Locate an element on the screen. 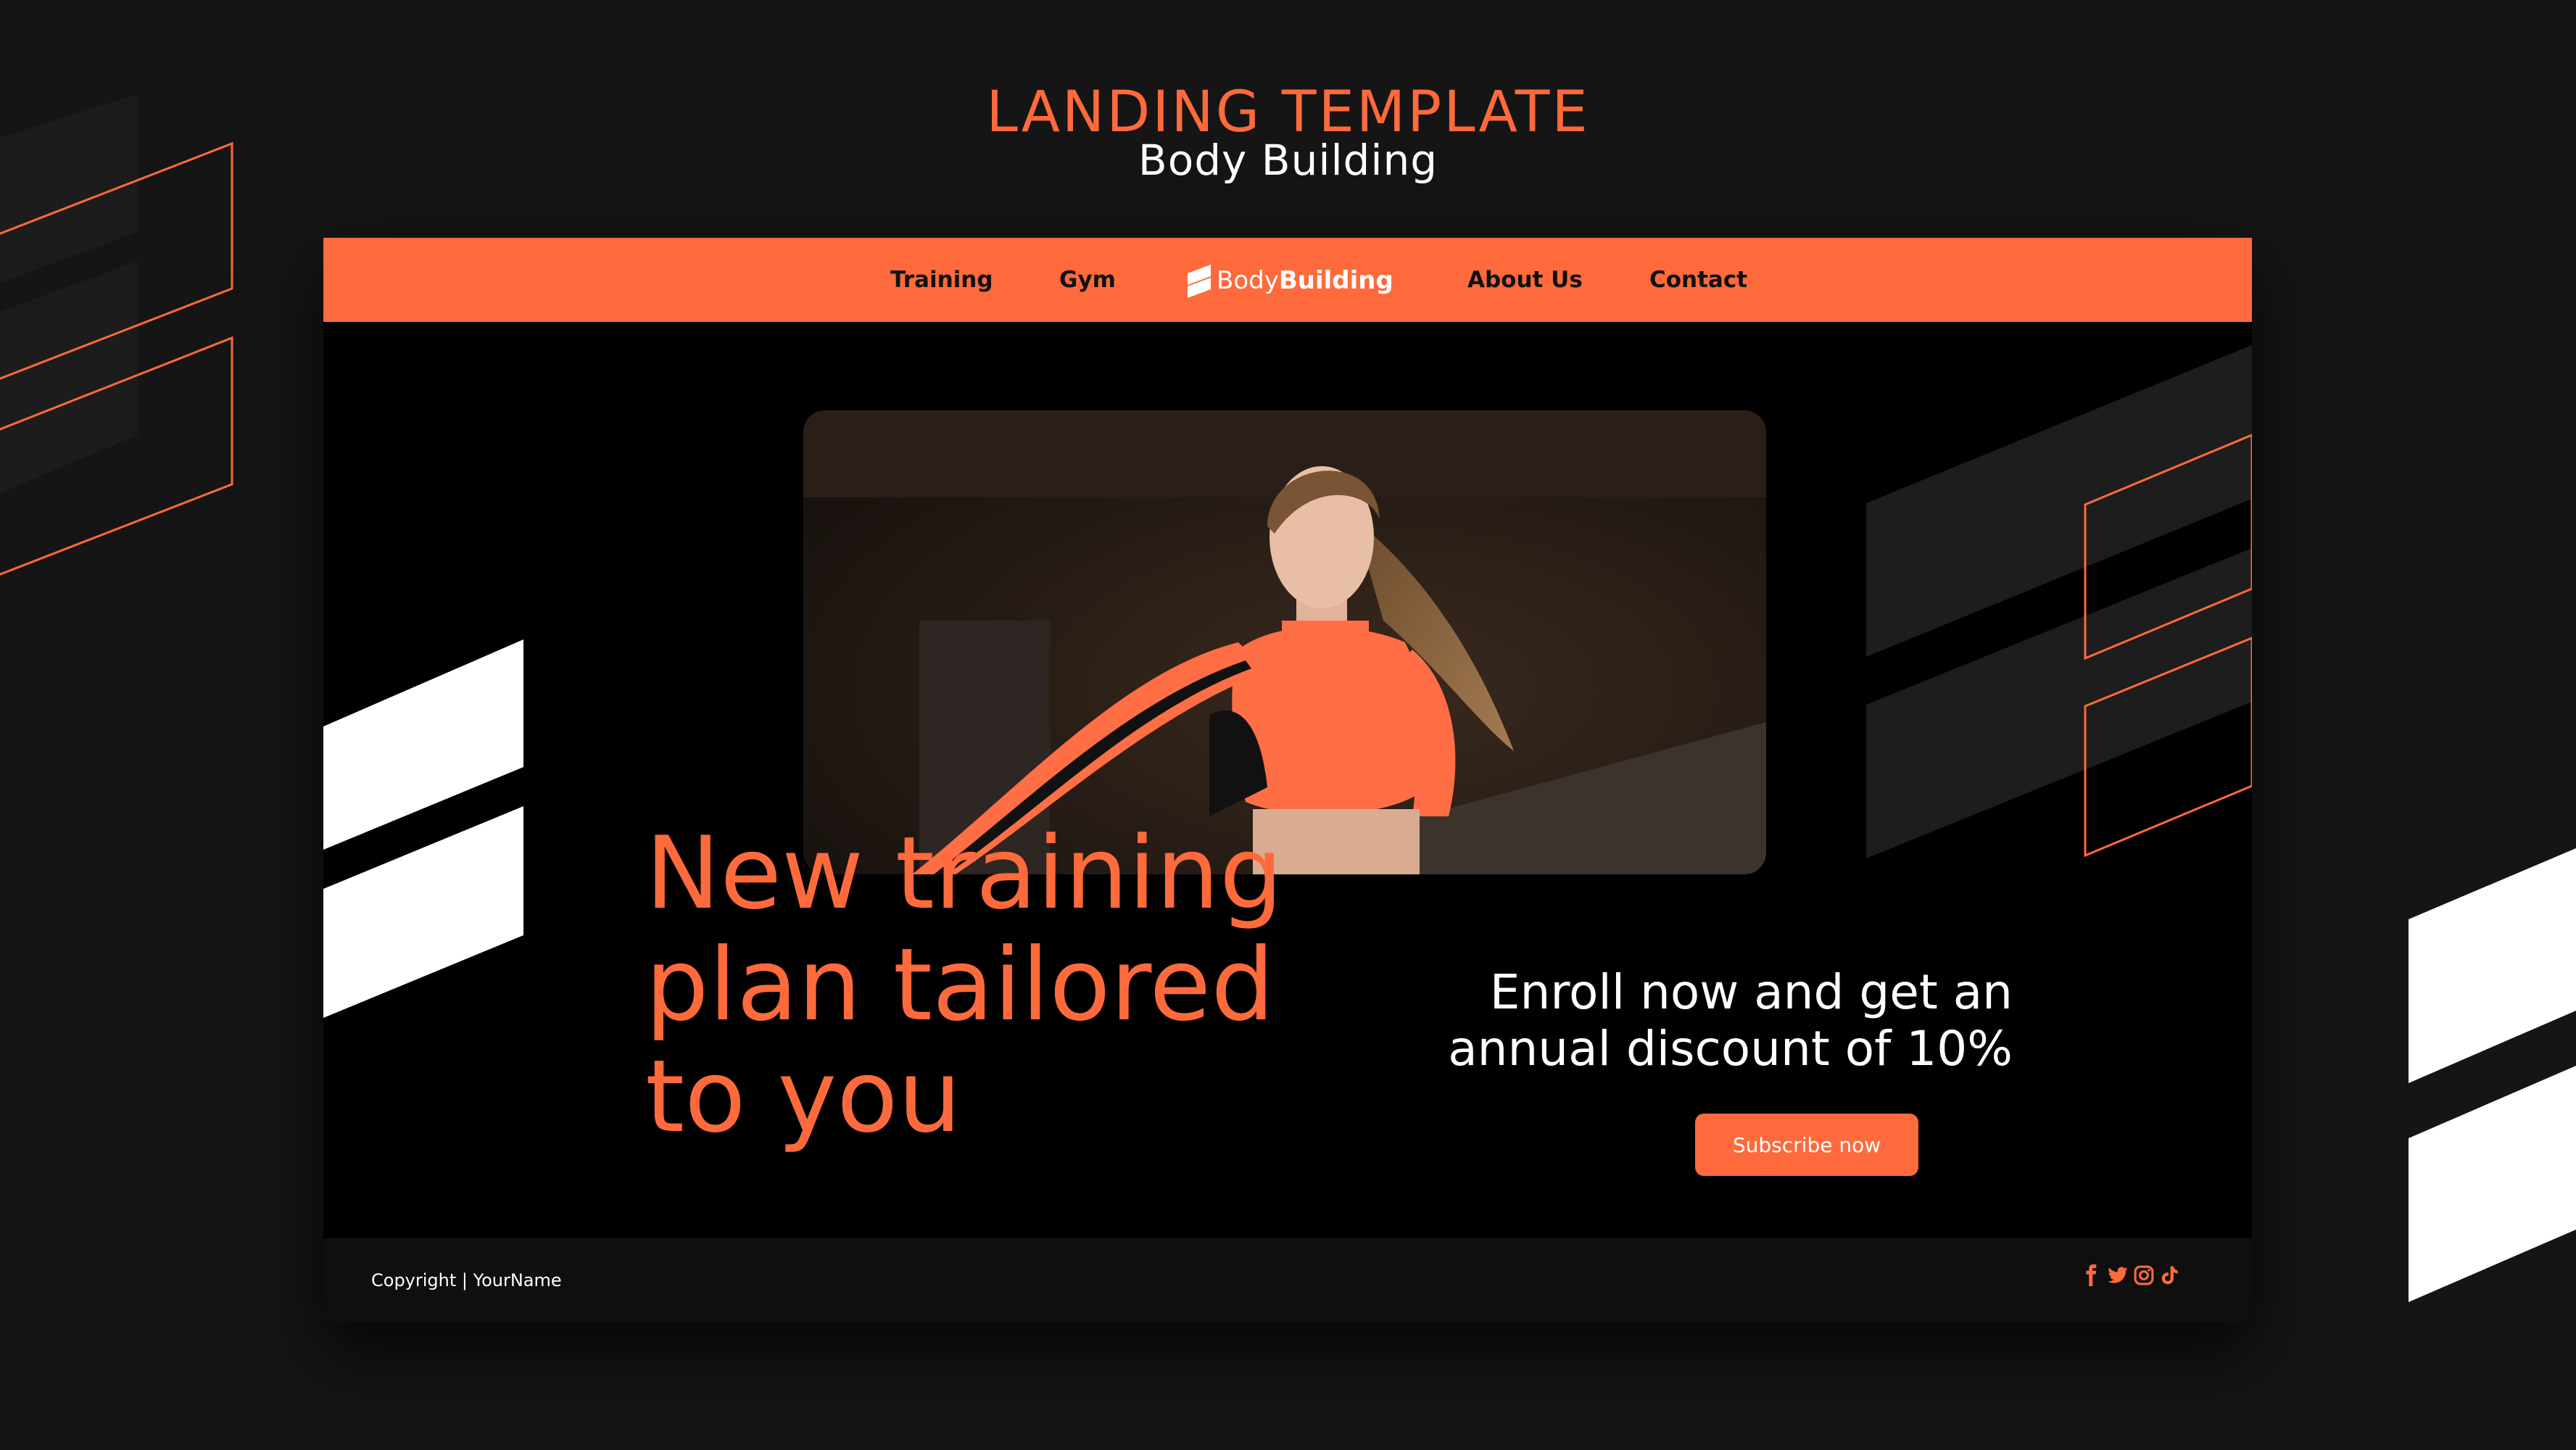 This screenshot has width=2576, height=1450. twitter-icon is located at coordinates (2118, 1275).